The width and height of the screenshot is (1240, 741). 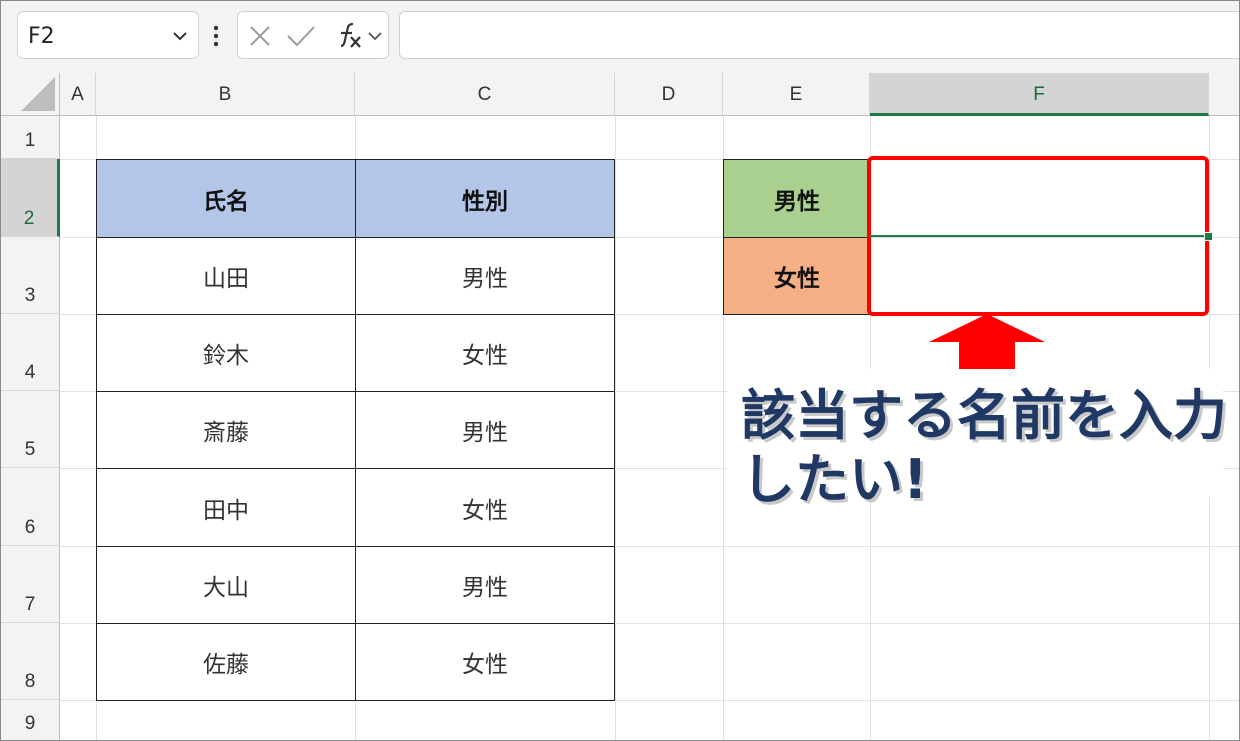 I want to click on table-header-name: 氏名, so click(x=226, y=198).